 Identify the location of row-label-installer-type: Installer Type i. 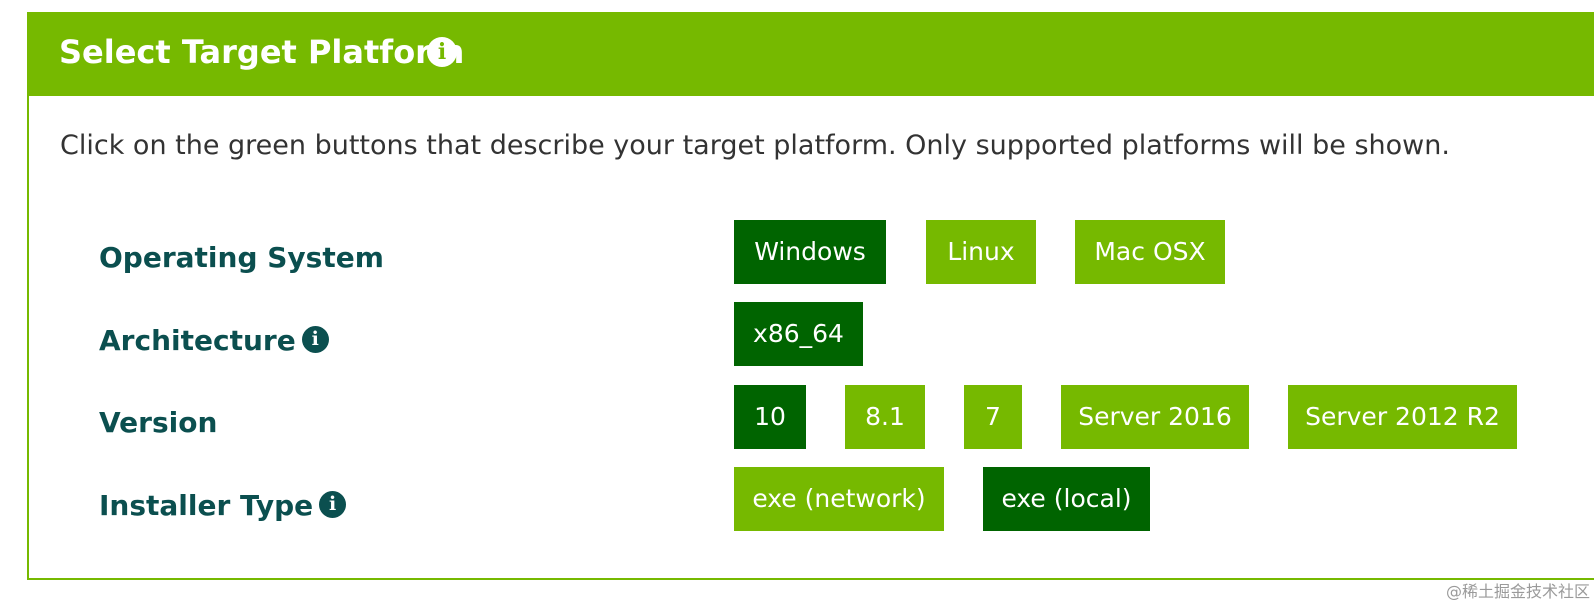
(223, 506).